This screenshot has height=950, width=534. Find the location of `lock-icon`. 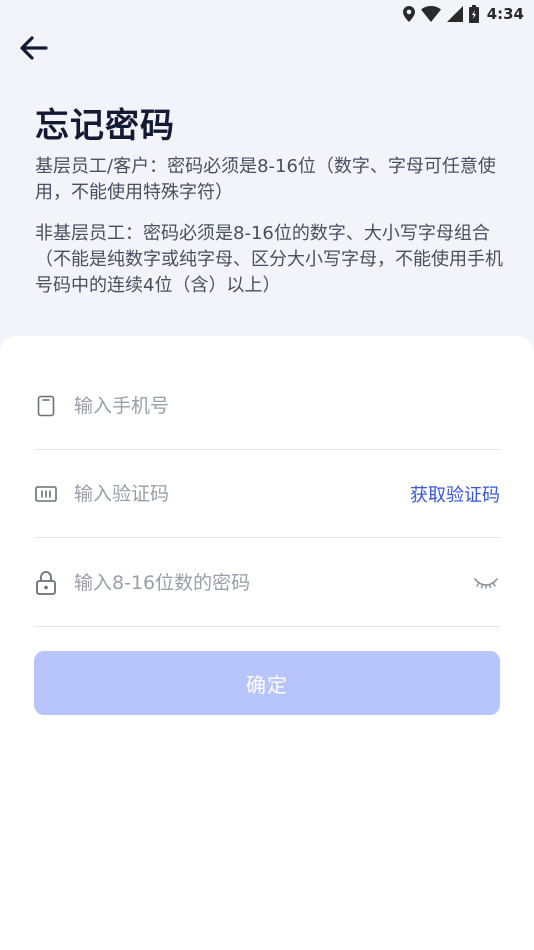

lock-icon is located at coordinates (46, 582).